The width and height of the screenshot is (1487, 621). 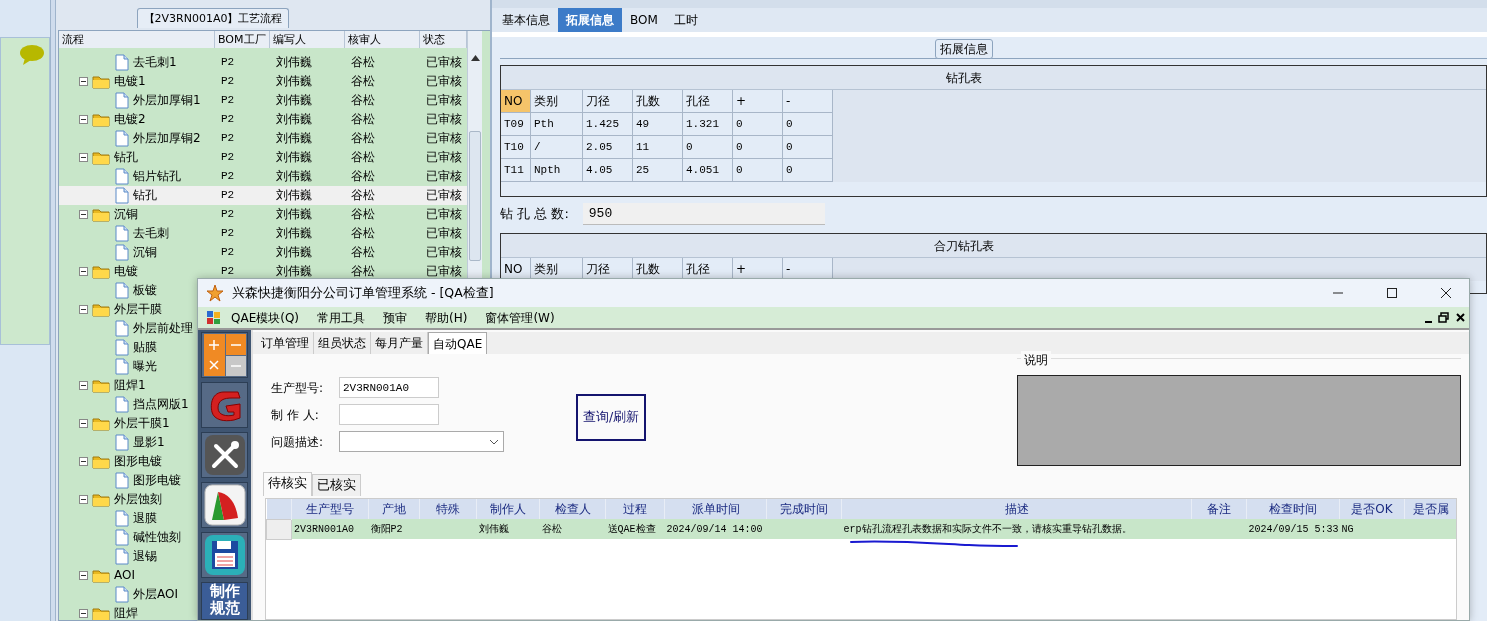 What do you see at coordinates (658, 124) in the screenshot?
I see `table-cell: 49` at bounding box center [658, 124].